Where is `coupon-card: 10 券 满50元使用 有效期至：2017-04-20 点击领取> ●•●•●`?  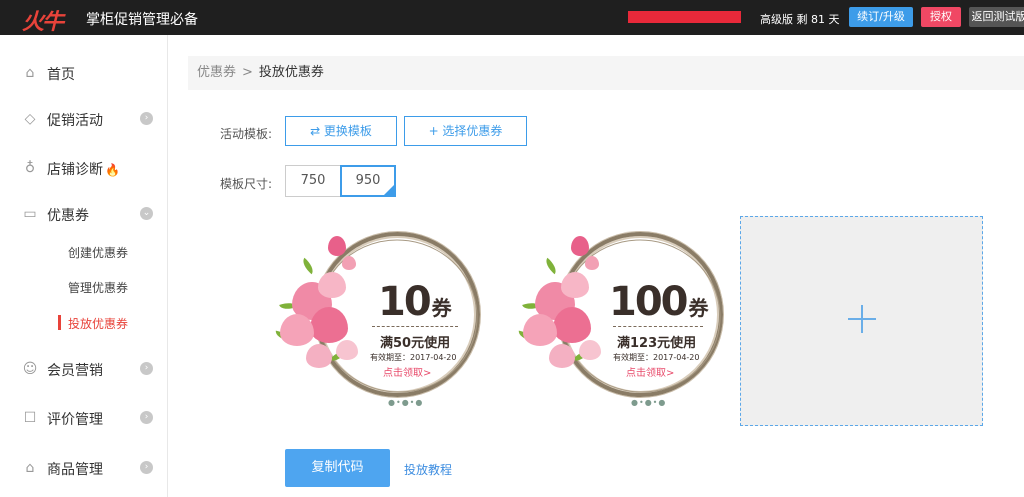 coupon-card: 10 券 满50元使用 有效期至：2017-04-20 点击领取> ●•●•● is located at coordinates (379, 319).